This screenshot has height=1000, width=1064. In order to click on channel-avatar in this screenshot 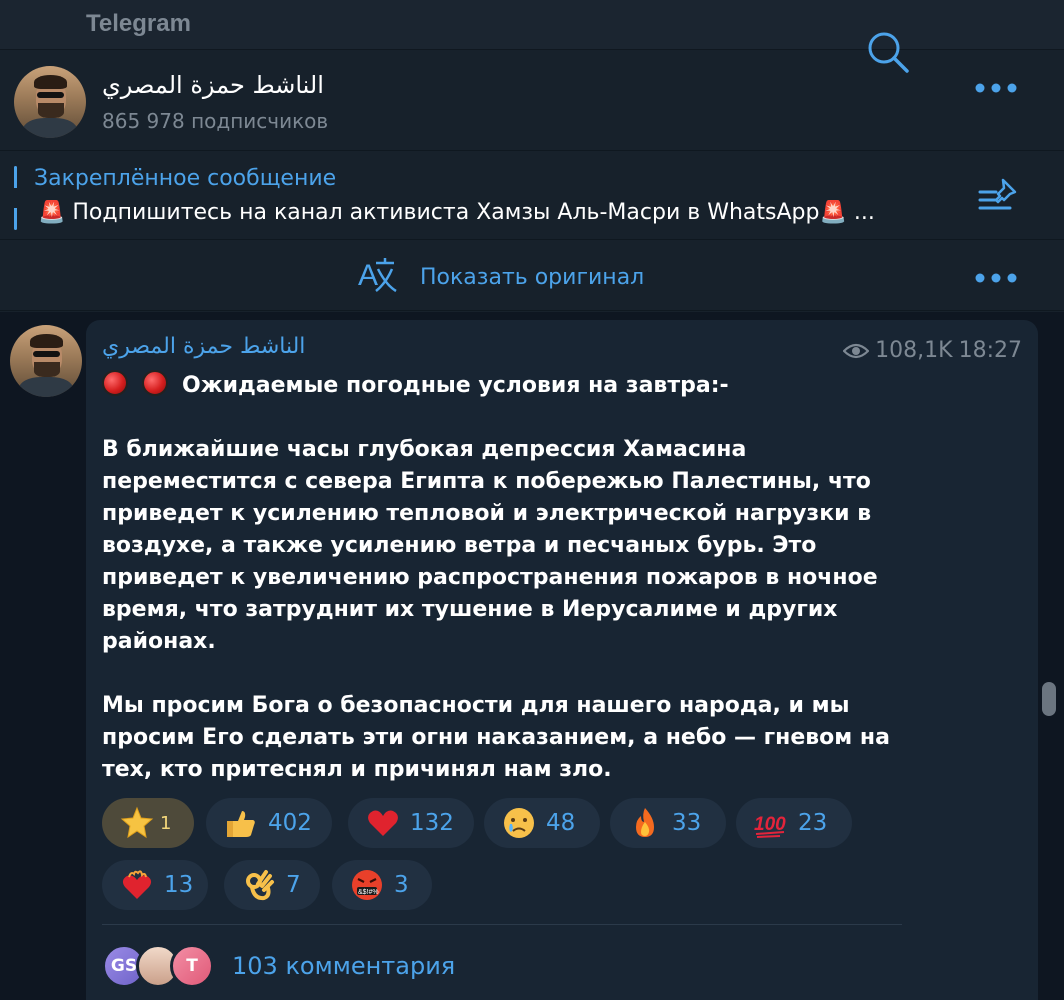, I will do `click(50, 102)`.